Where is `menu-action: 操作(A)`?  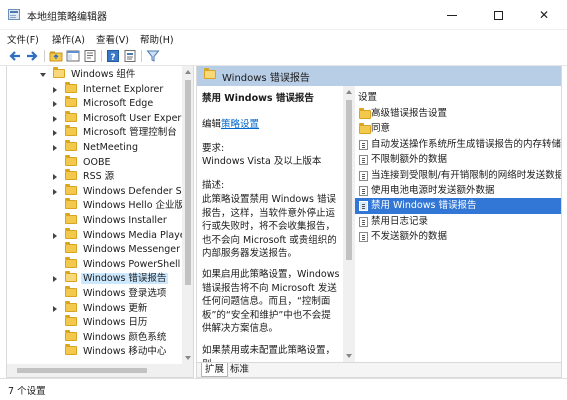
menu-action: 操作(A) is located at coordinates (68, 39).